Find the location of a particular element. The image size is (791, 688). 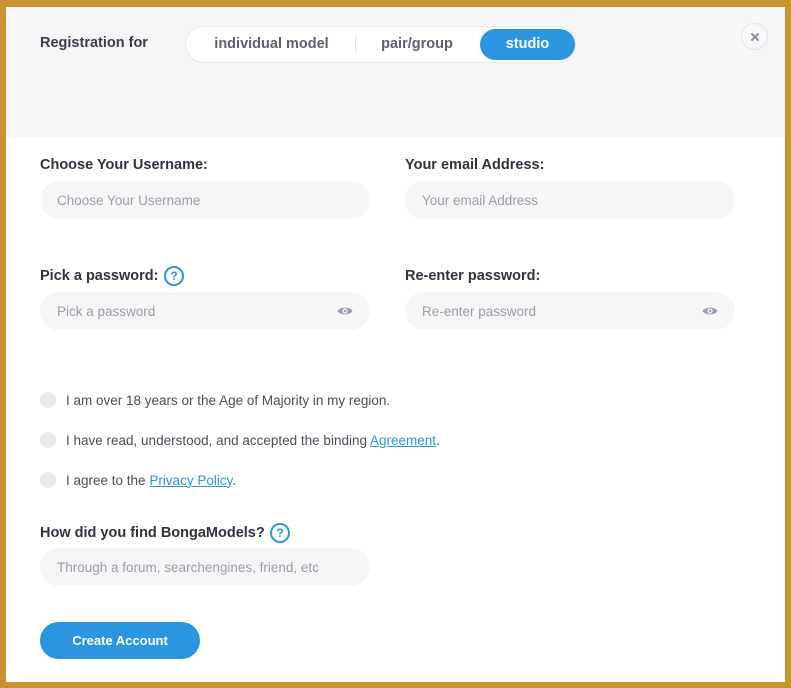

tab-individual-model: individual model is located at coordinates (271, 44).